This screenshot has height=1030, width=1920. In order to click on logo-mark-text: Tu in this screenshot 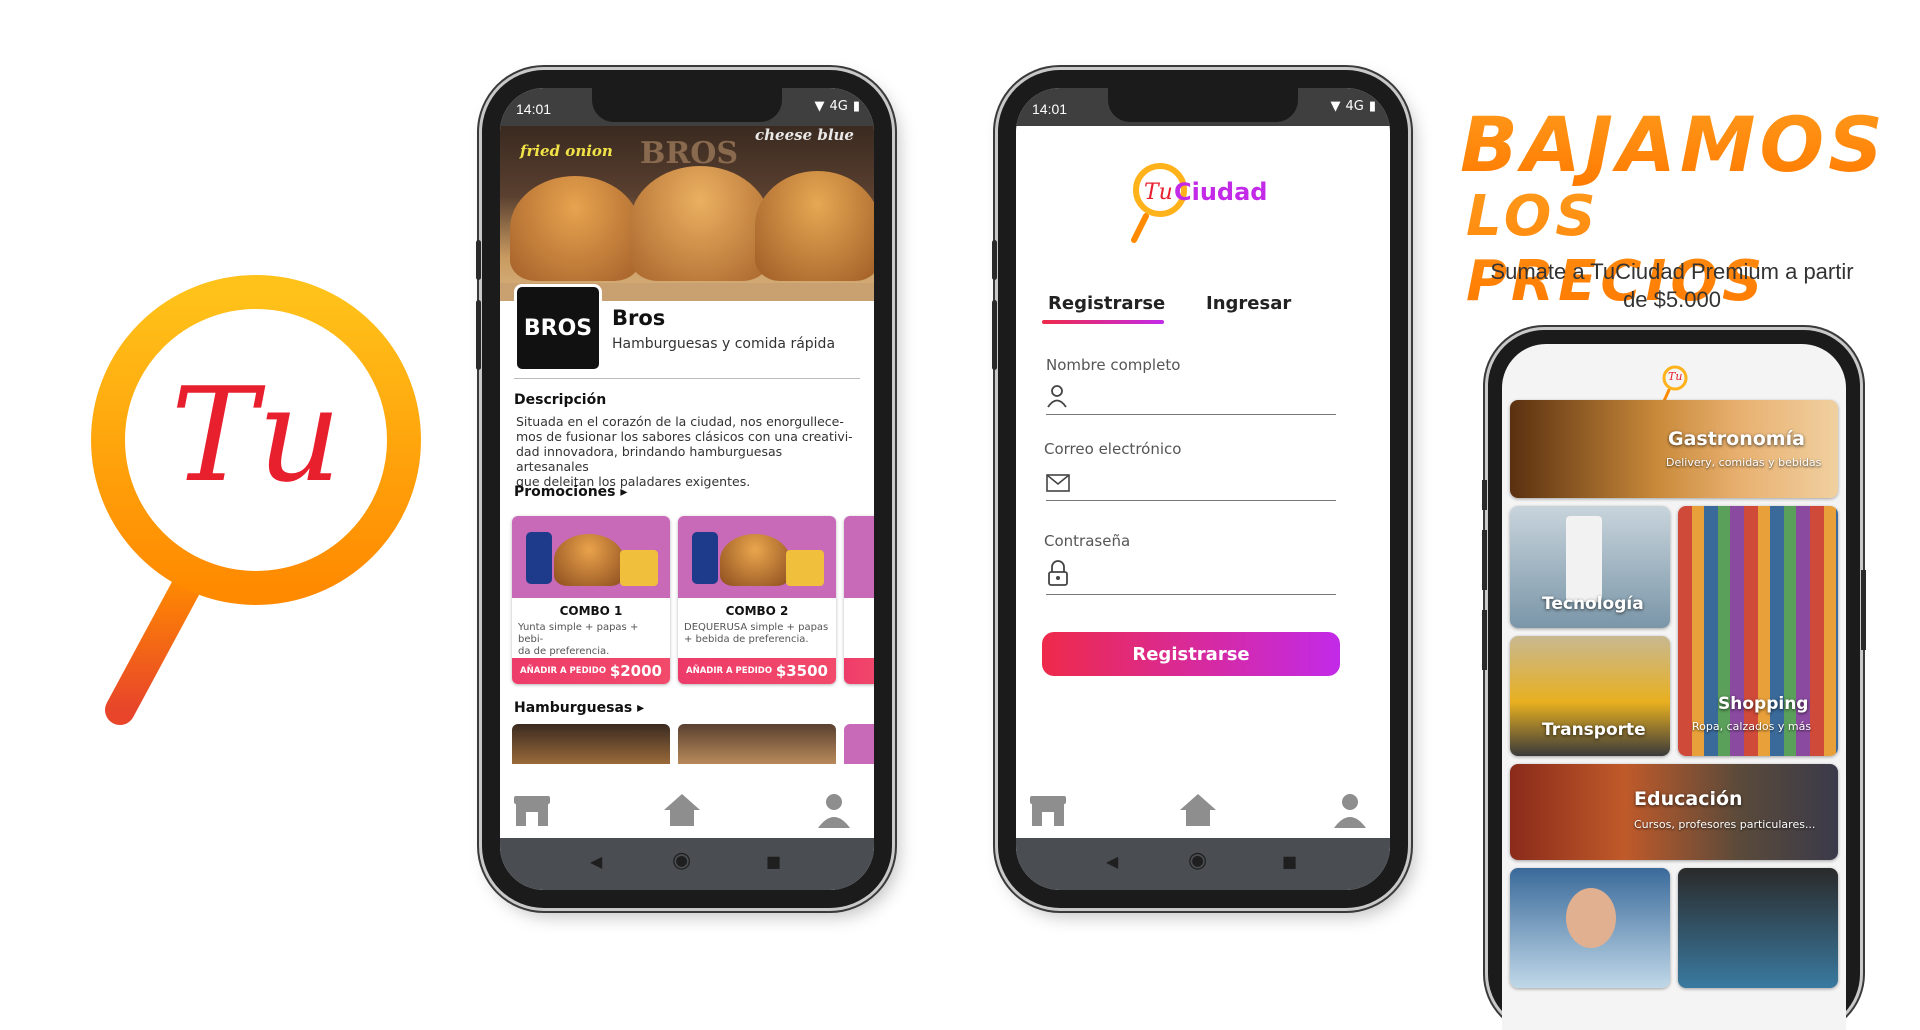, I will do `click(256, 435)`.